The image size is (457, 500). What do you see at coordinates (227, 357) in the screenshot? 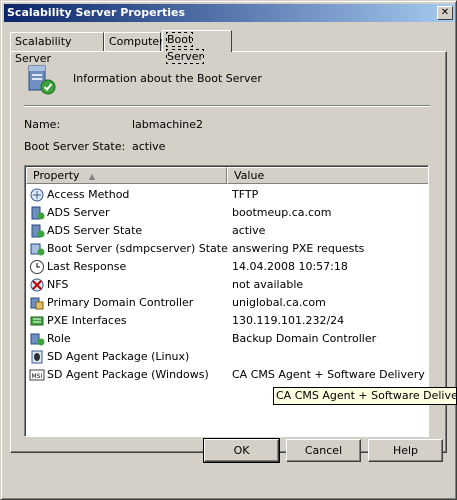
I see `list-item: SD Agent Package (Linux)` at bounding box center [227, 357].